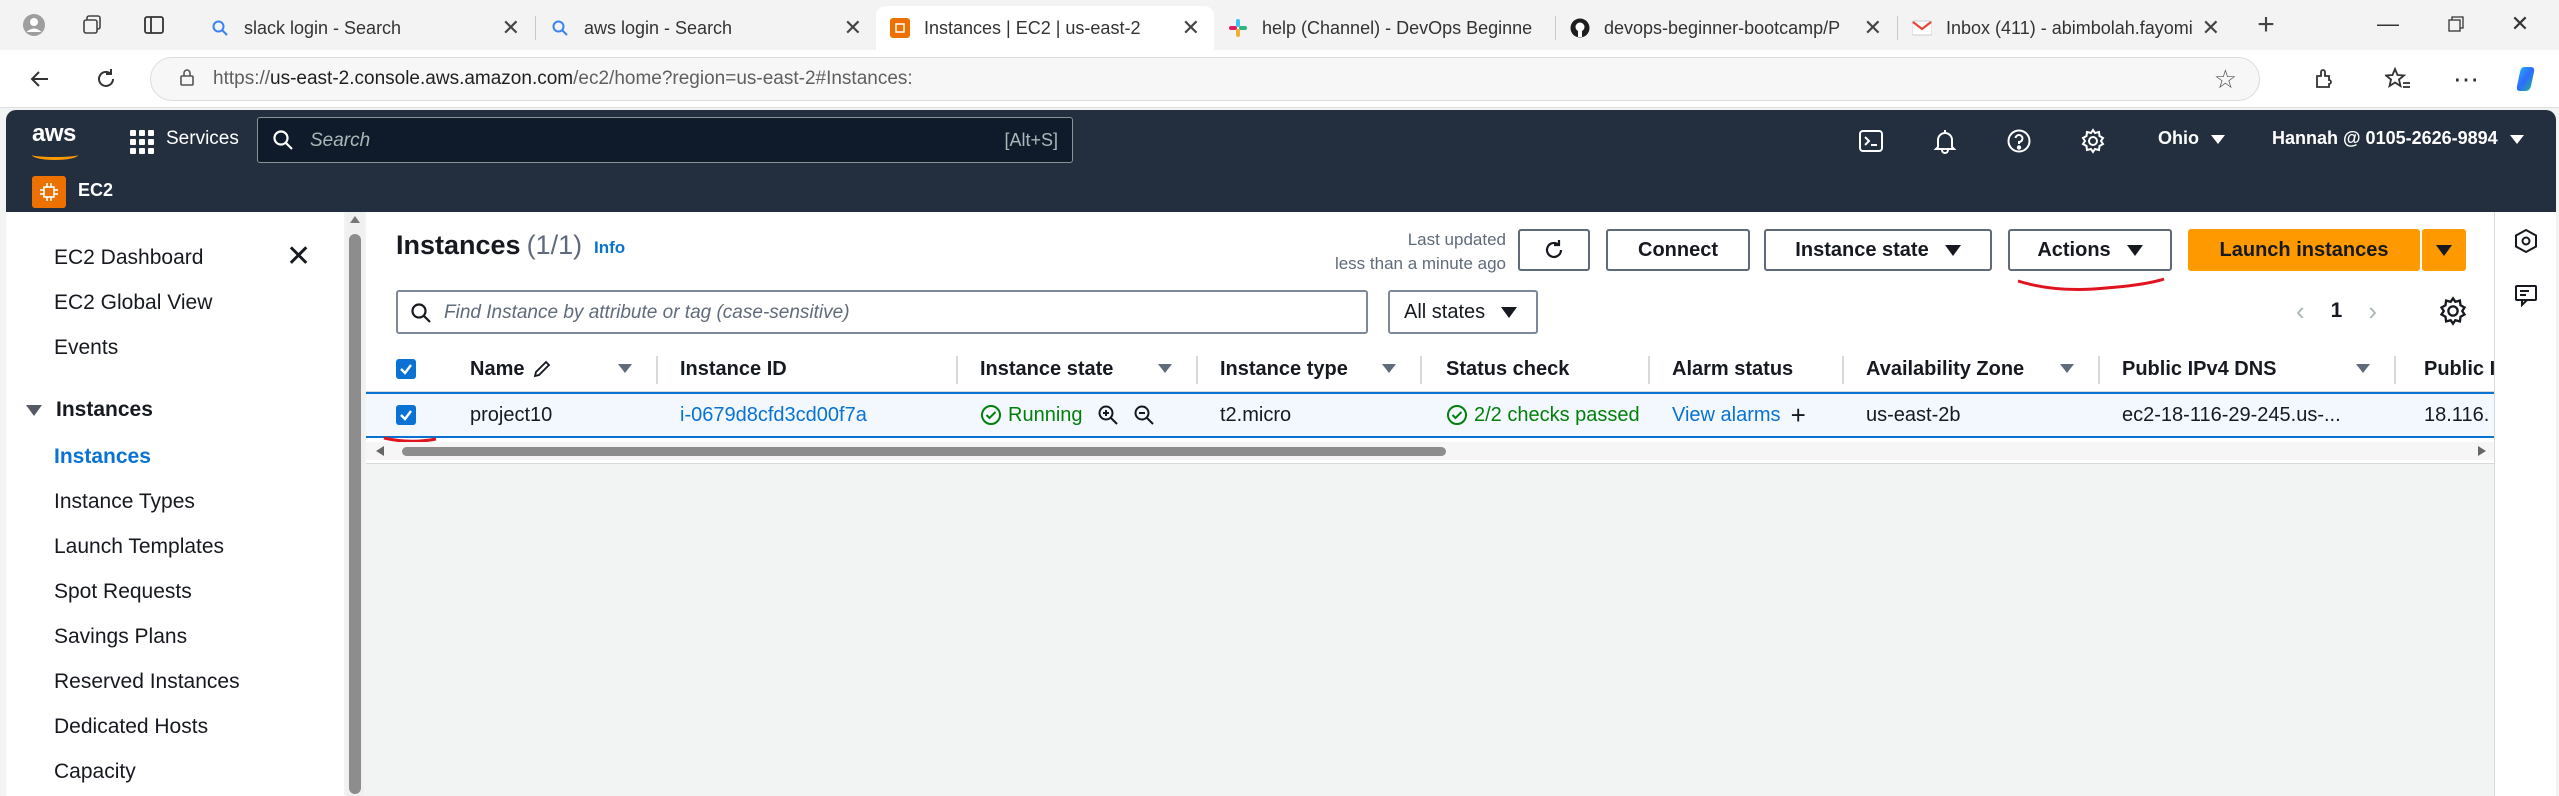 This screenshot has width=2559, height=796. Describe the element at coordinates (2398, 79) in the screenshot. I see `favorites-icon` at that location.